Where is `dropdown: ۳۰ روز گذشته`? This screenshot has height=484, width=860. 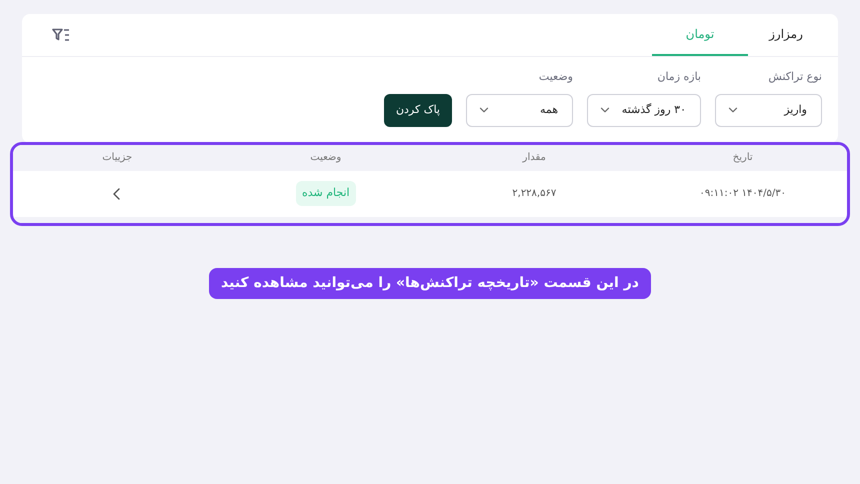
dropdown: ۳۰ روز گذشته is located at coordinates (644, 110).